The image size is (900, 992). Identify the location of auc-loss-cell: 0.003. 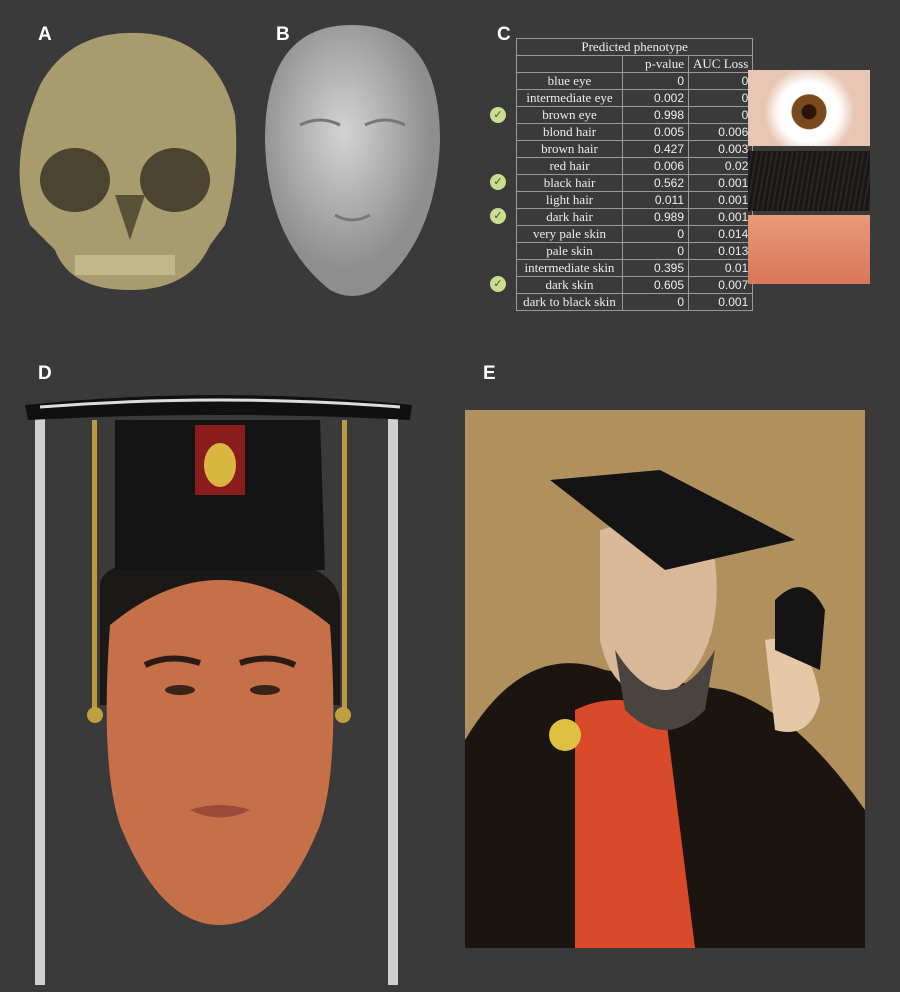
(720, 149).